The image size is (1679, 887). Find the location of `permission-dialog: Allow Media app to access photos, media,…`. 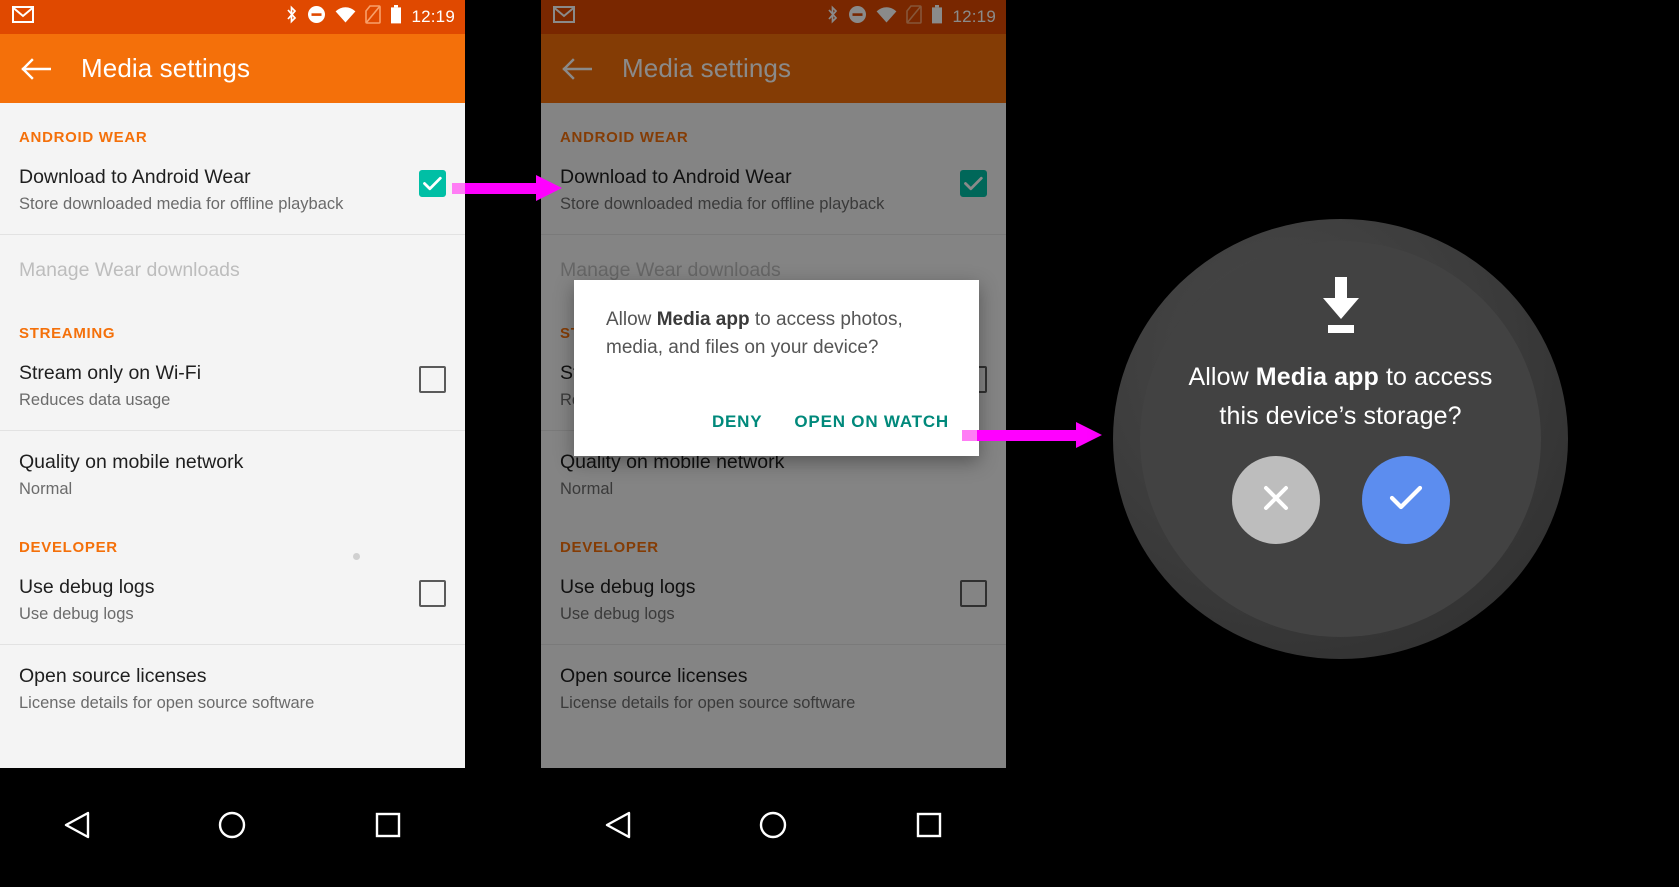

permission-dialog: Allow Media app to access photos, media,… is located at coordinates (776, 368).